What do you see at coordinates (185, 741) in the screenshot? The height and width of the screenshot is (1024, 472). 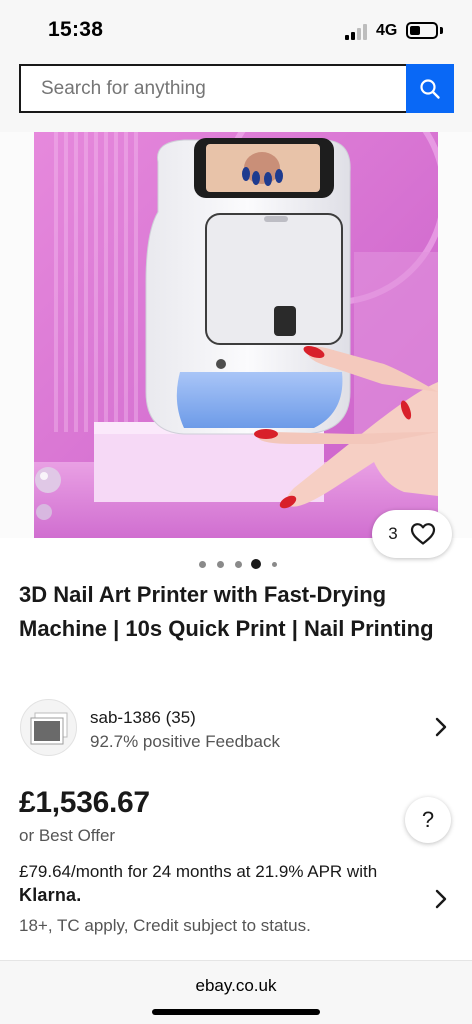 I see `seller-feedback: 92.7% positive Feedback` at bounding box center [185, 741].